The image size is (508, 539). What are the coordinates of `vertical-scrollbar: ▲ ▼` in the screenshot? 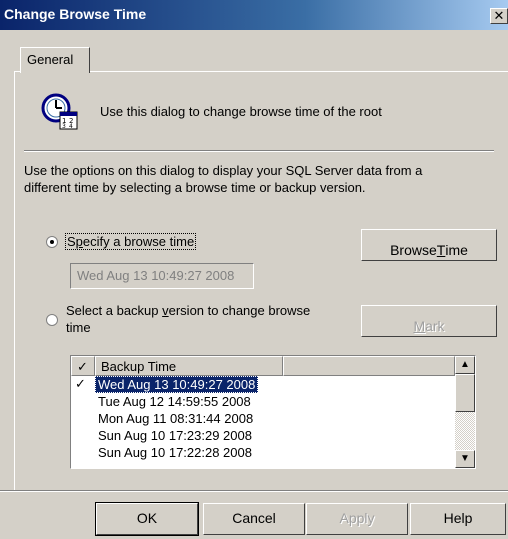 It's located at (465, 412).